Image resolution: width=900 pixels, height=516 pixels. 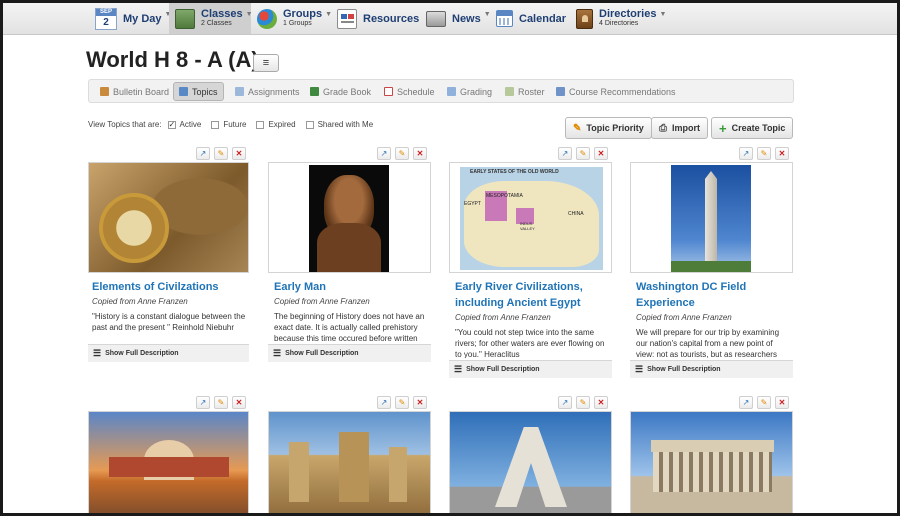 What do you see at coordinates (168, 462) in the screenshot?
I see `card-image-taj-mahal` at bounding box center [168, 462].